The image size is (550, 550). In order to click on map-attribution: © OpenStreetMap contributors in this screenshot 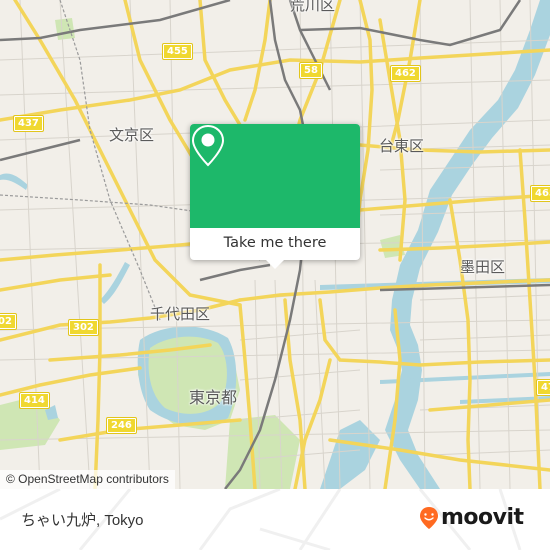, I will do `click(87, 479)`.